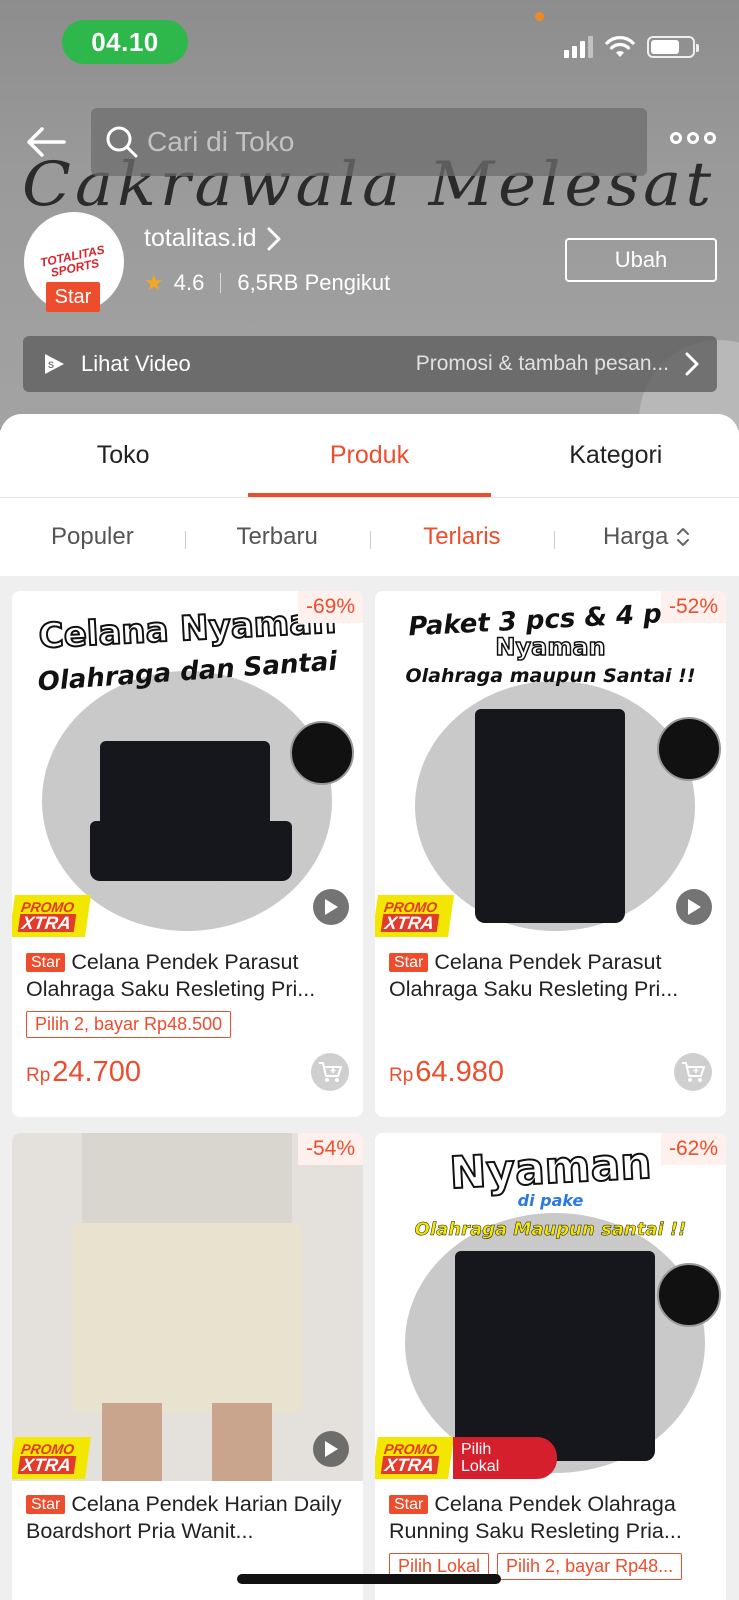 The image size is (739, 1600). Describe the element at coordinates (73, 297) in the screenshot. I see `star-seller-badge: Star` at that location.